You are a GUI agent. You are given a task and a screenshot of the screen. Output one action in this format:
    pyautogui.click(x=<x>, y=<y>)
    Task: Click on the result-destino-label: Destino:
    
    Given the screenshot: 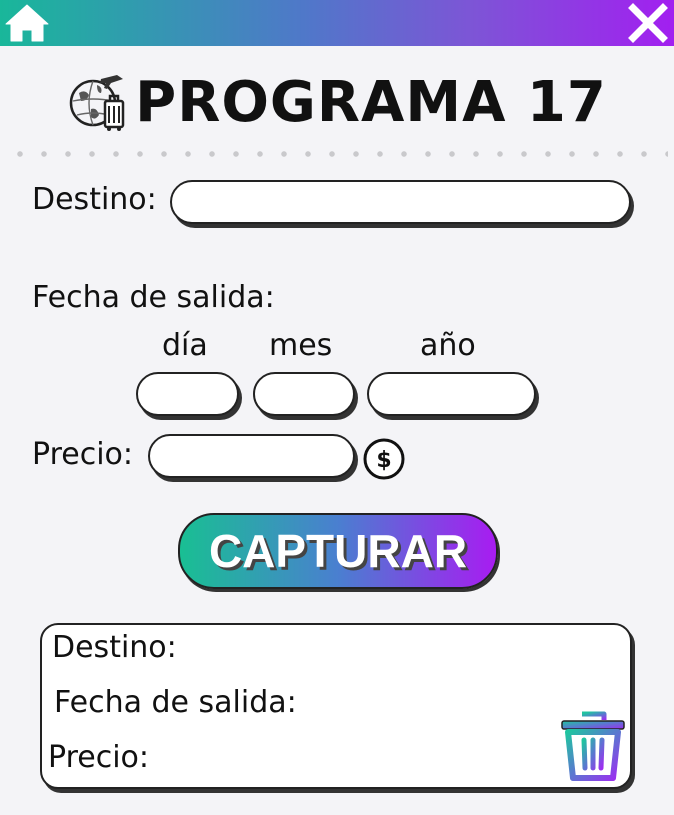 What is the action you would take?
    pyautogui.click(x=114, y=647)
    